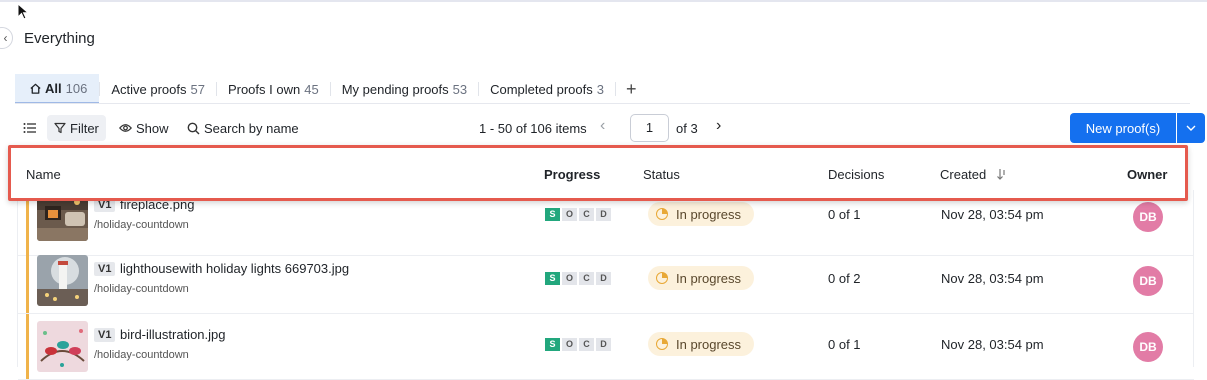  I want to click on sort-descending-icon, so click(1000, 174).